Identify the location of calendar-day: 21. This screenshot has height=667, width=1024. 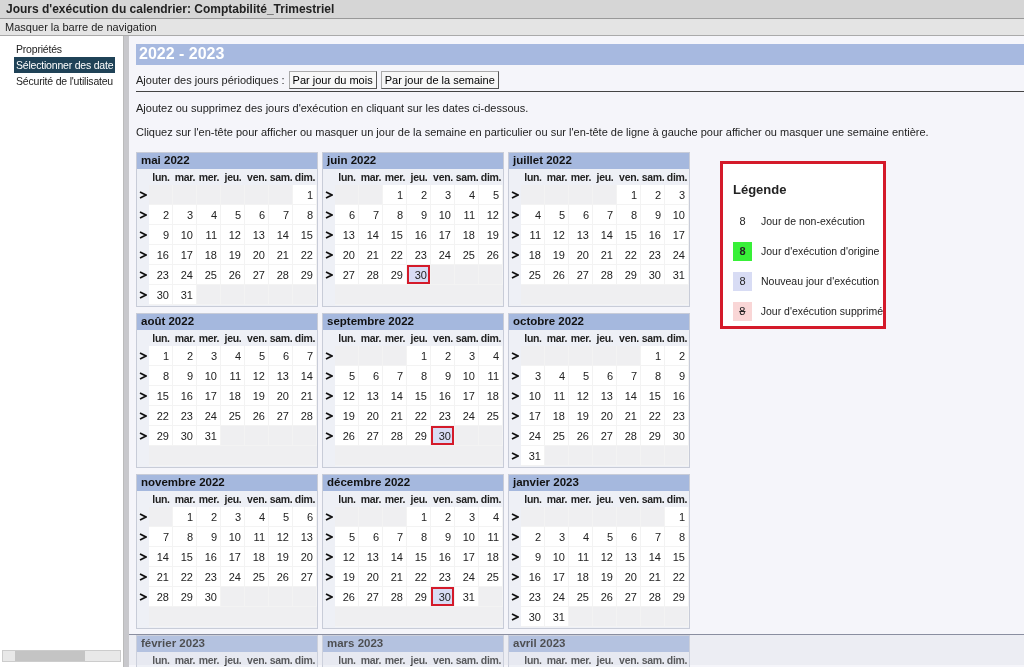
(395, 577).